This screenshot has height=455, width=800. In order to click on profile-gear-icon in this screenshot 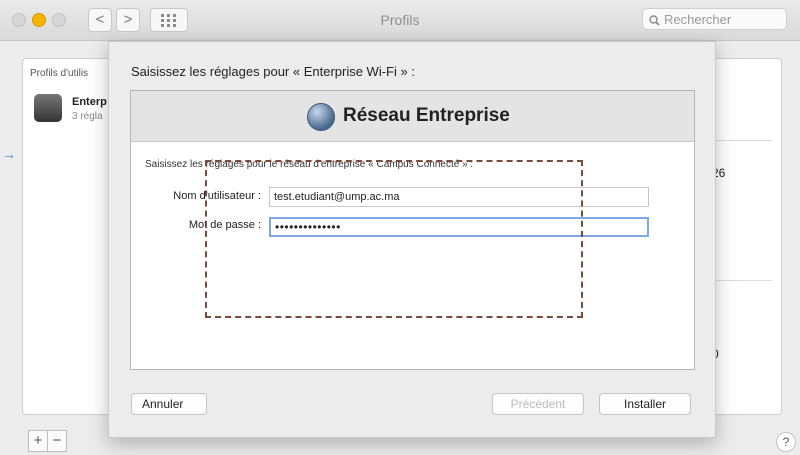, I will do `click(48, 108)`.